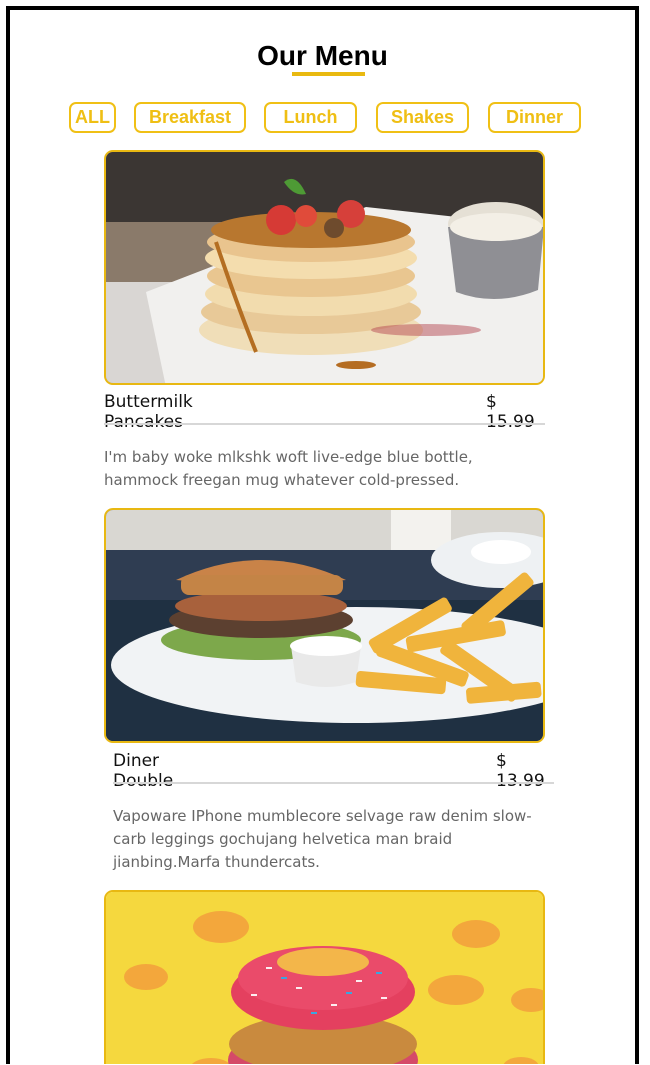  What do you see at coordinates (92, 117) in the screenshot?
I see `filter-all-button: ALL` at bounding box center [92, 117].